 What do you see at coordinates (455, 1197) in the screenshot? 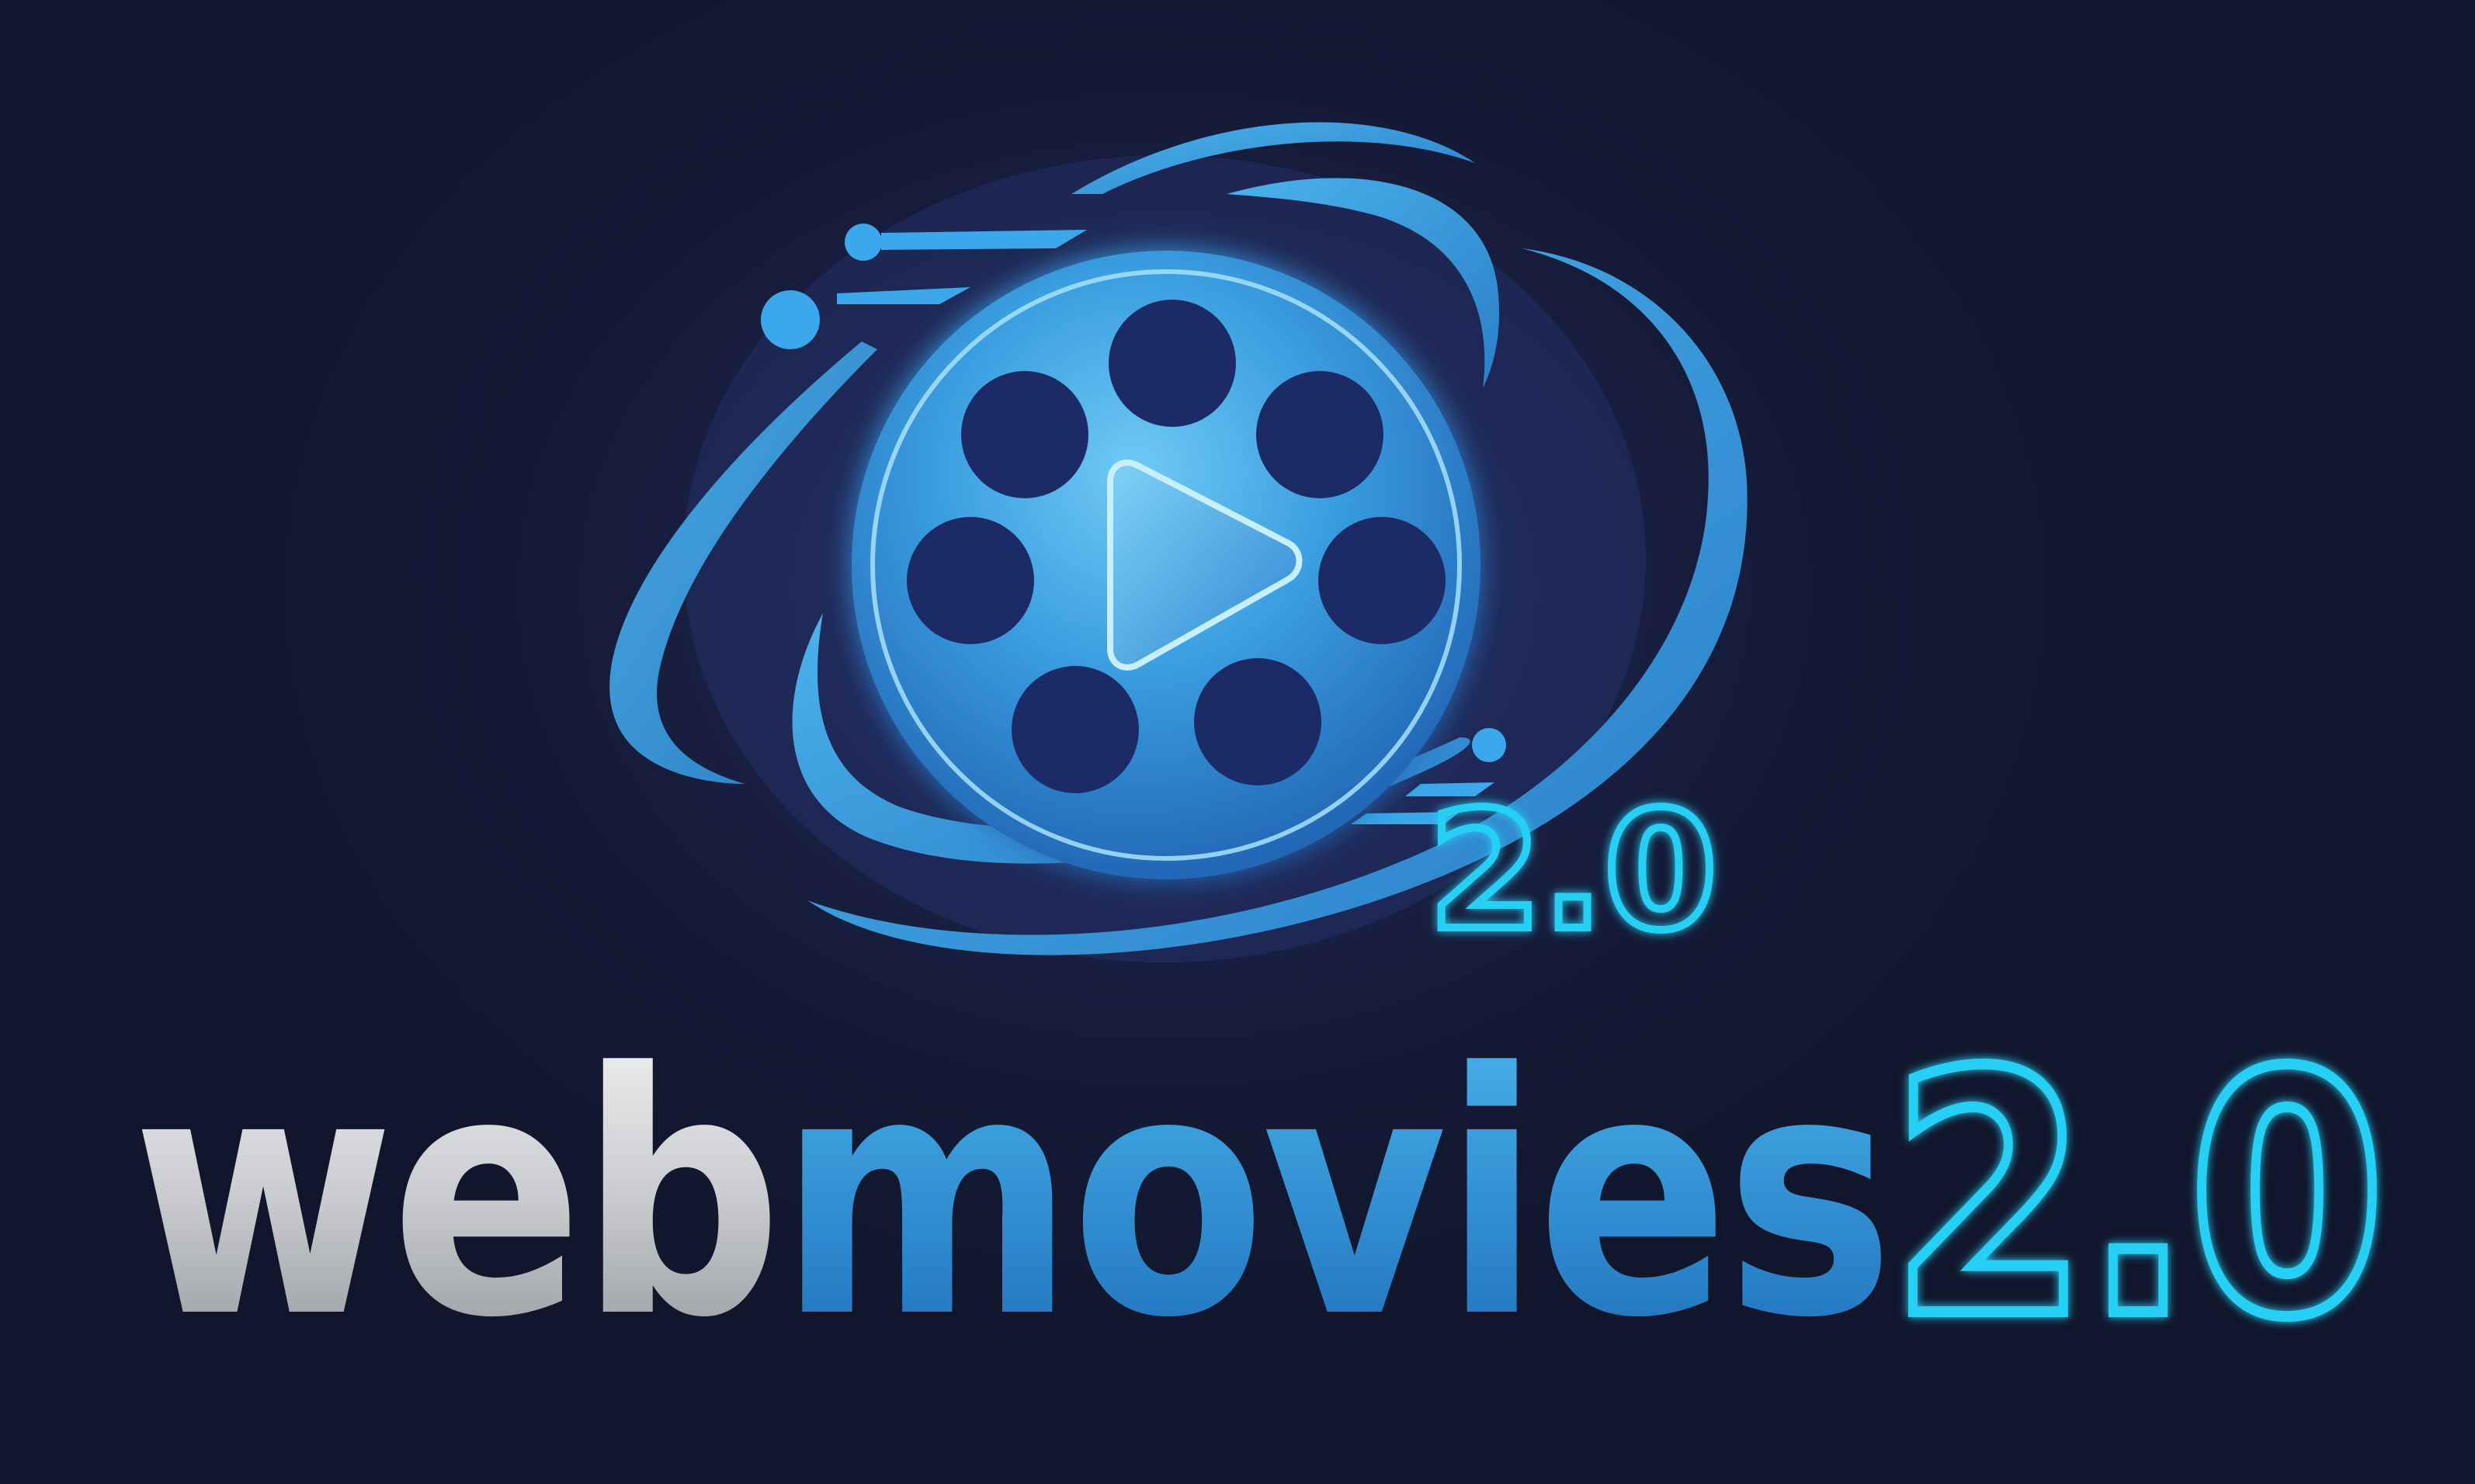
I see `wordmark-web: web` at bounding box center [455, 1197].